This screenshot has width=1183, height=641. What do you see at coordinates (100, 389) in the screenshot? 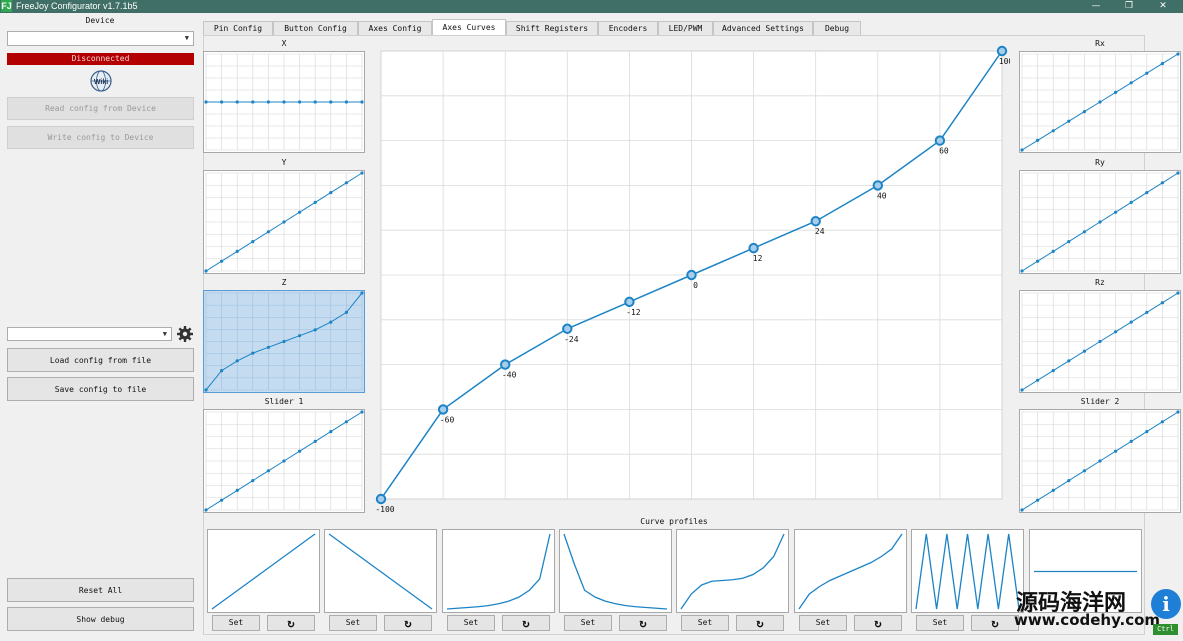
I see `save-config-button: Save config to file` at bounding box center [100, 389].